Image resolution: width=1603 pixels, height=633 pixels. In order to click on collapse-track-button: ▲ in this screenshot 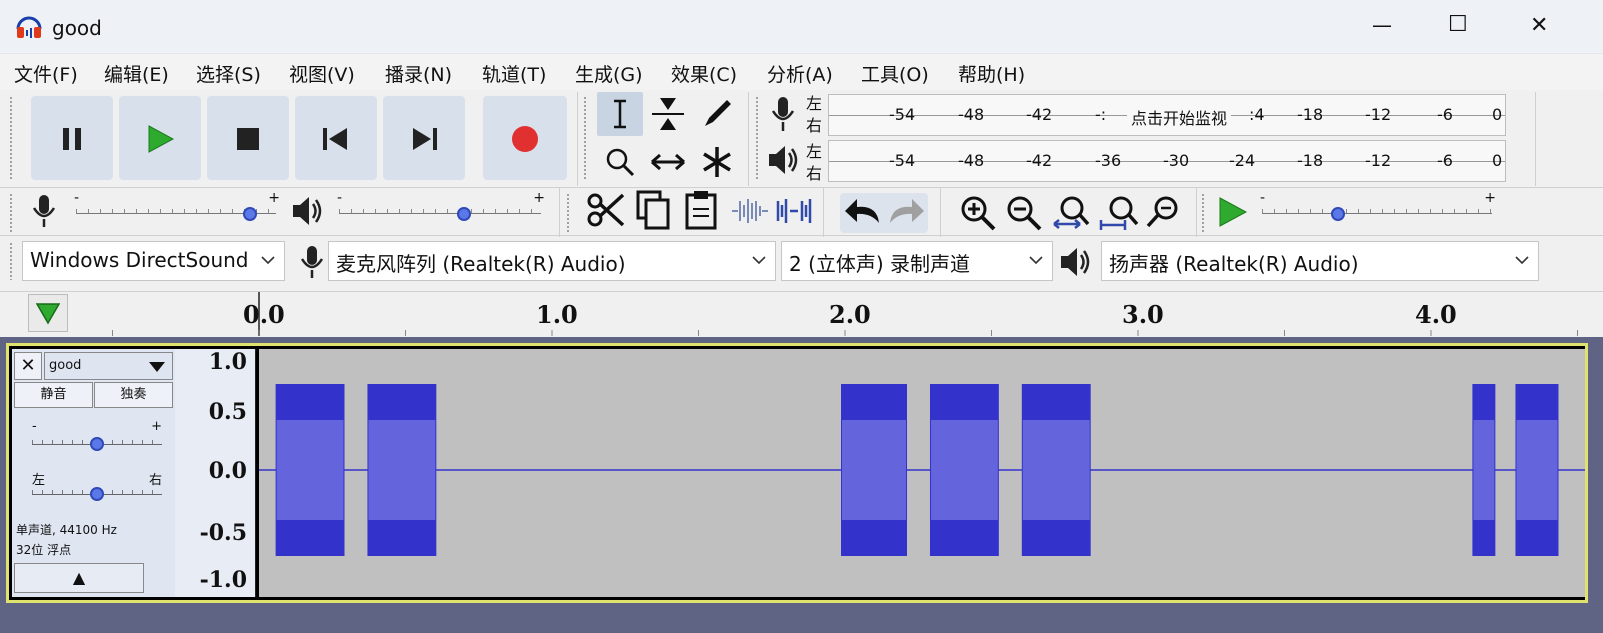, I will do `click(79, 578)`.